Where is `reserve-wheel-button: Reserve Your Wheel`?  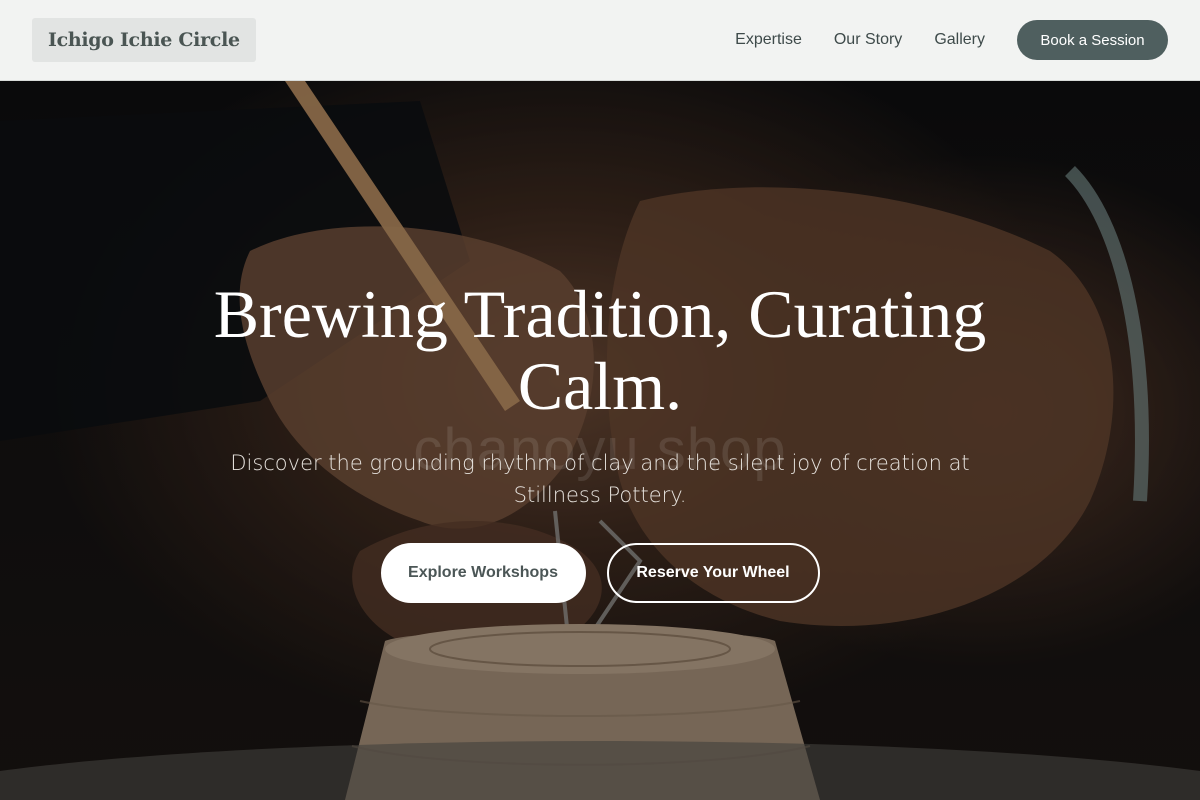
reserve-wheel-button: Reserve Your Wheel is located at coordinates (713, 573).